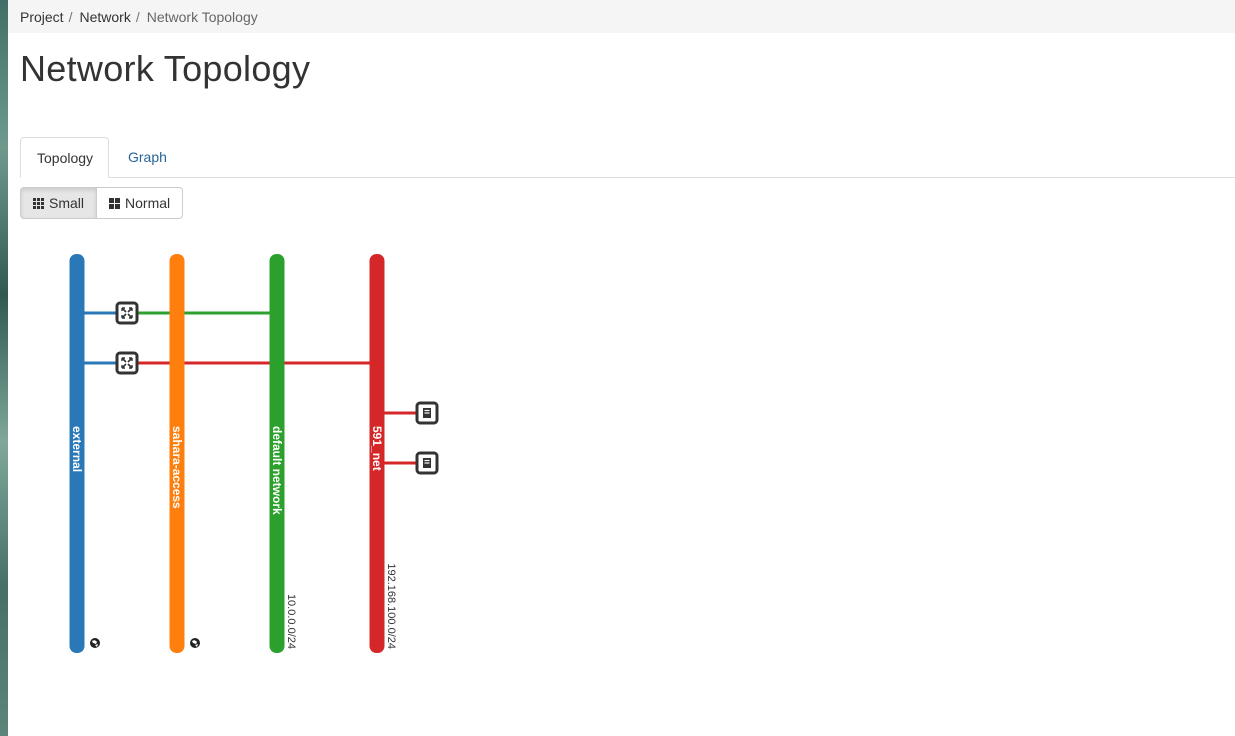 Image resolution: width=1235 pixels, height=736 pixels. I want to click on network-name-label: external, so click(77, 449).